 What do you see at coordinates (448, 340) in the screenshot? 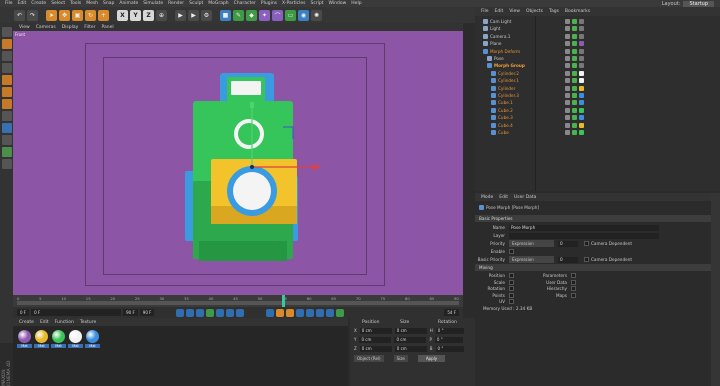
I see `rotation-p-field: 0 °` at bounding box center [448, 340].